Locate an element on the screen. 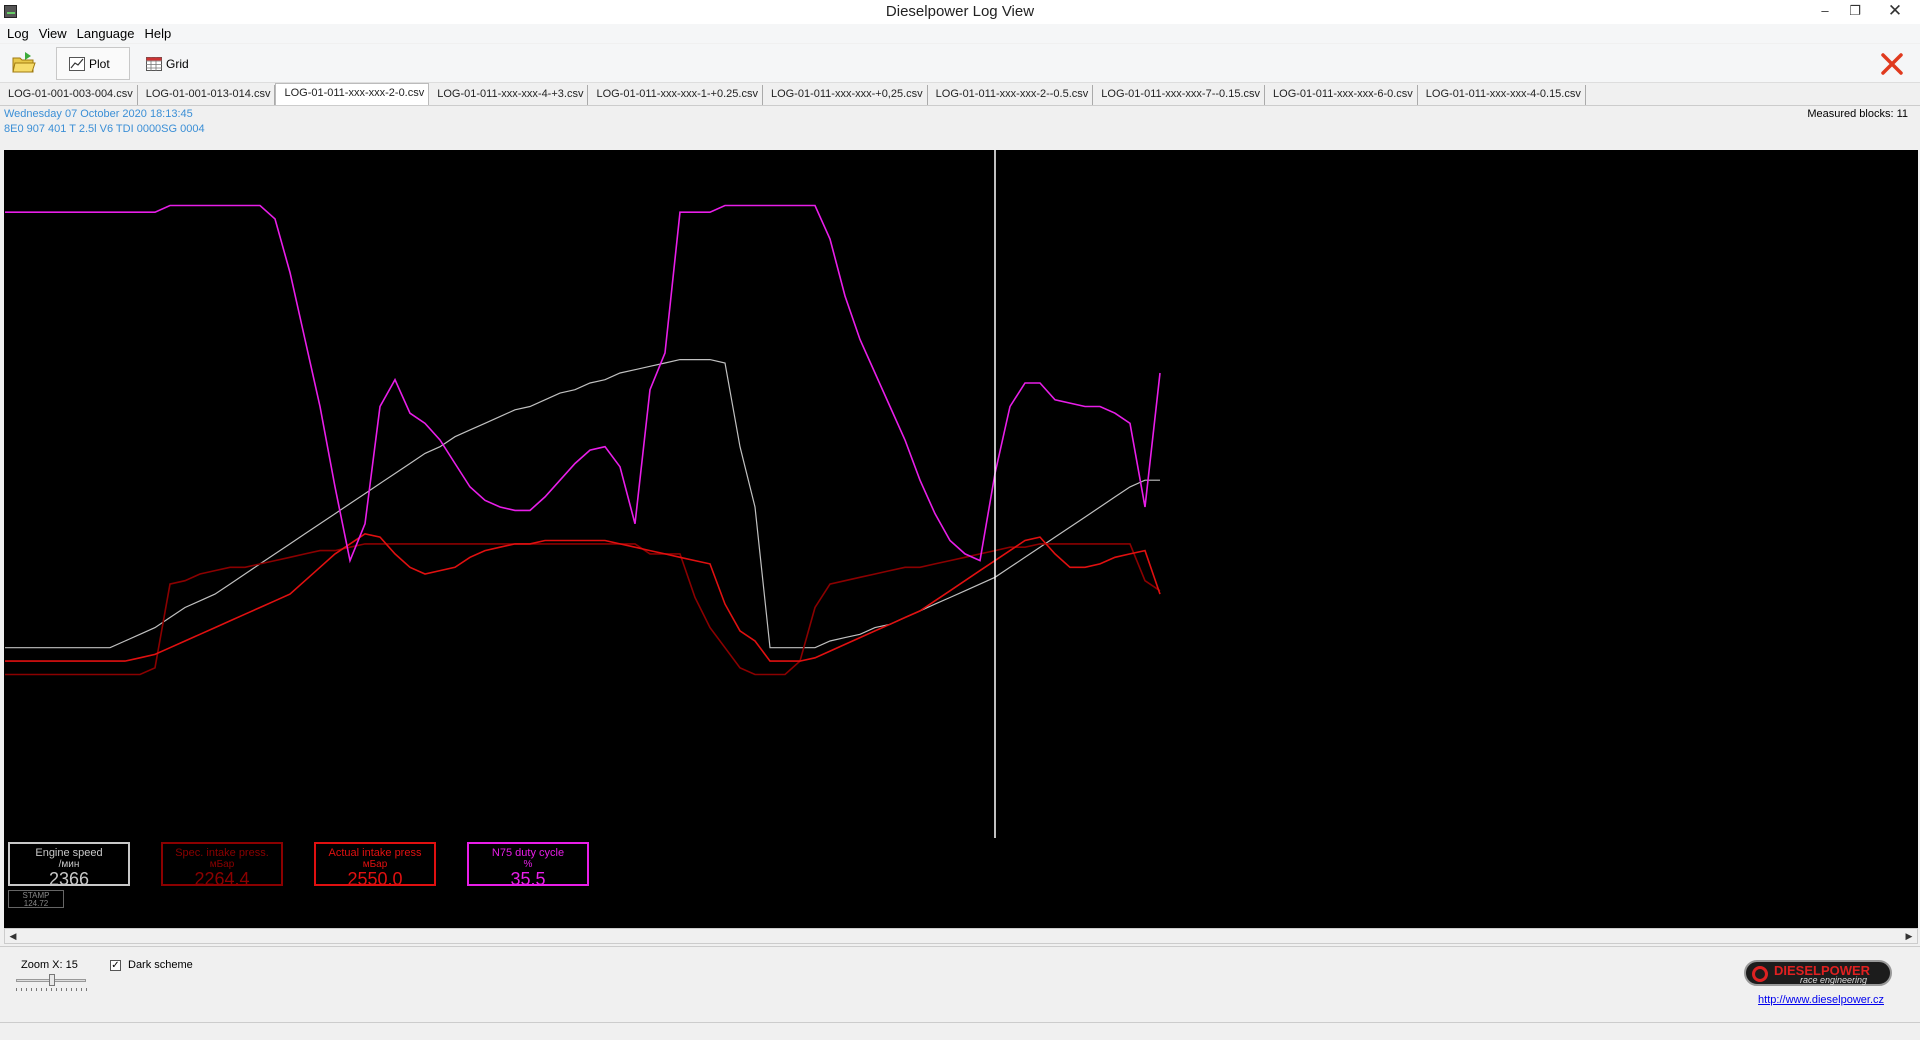  gauge-value: 2264.4 is located at coordinates (222, 879).